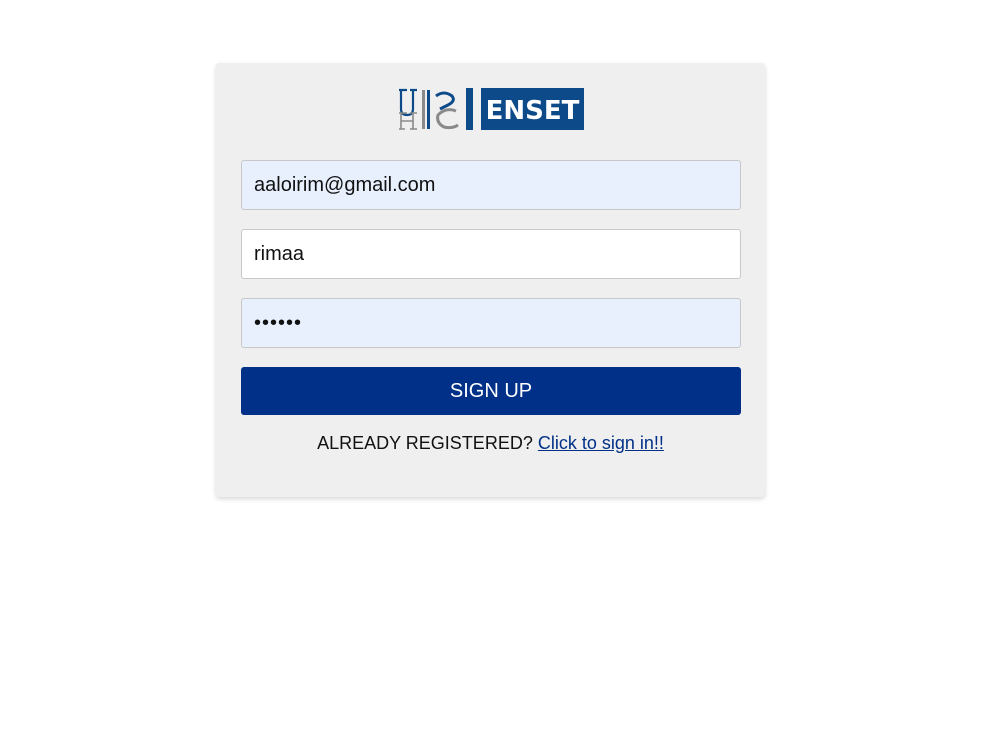 The height and width of the screenshot is (731, 985). I want to click on already-registered-line: ALREADY REGISTERED? Click to sign in!!, so click(490, 443).